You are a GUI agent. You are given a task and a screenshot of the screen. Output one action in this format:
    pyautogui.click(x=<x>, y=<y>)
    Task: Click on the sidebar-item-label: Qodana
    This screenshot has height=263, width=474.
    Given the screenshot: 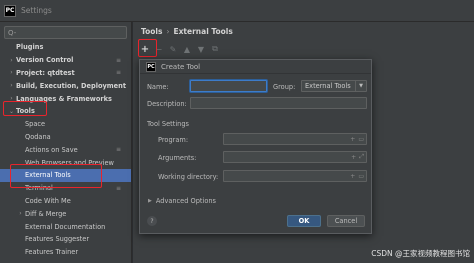 What is the action you would take?
    pyautogui.click(x=38, y=136)
    